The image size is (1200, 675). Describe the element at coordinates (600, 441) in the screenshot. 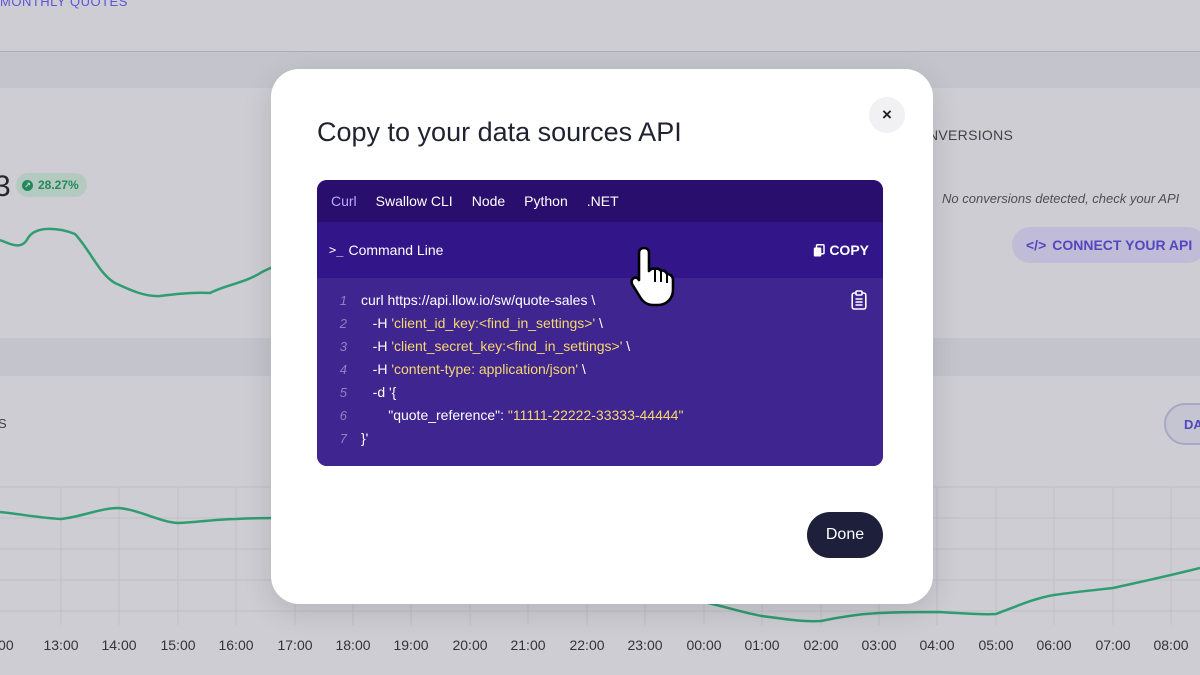

I see `code-line: 7 }'` at that location.